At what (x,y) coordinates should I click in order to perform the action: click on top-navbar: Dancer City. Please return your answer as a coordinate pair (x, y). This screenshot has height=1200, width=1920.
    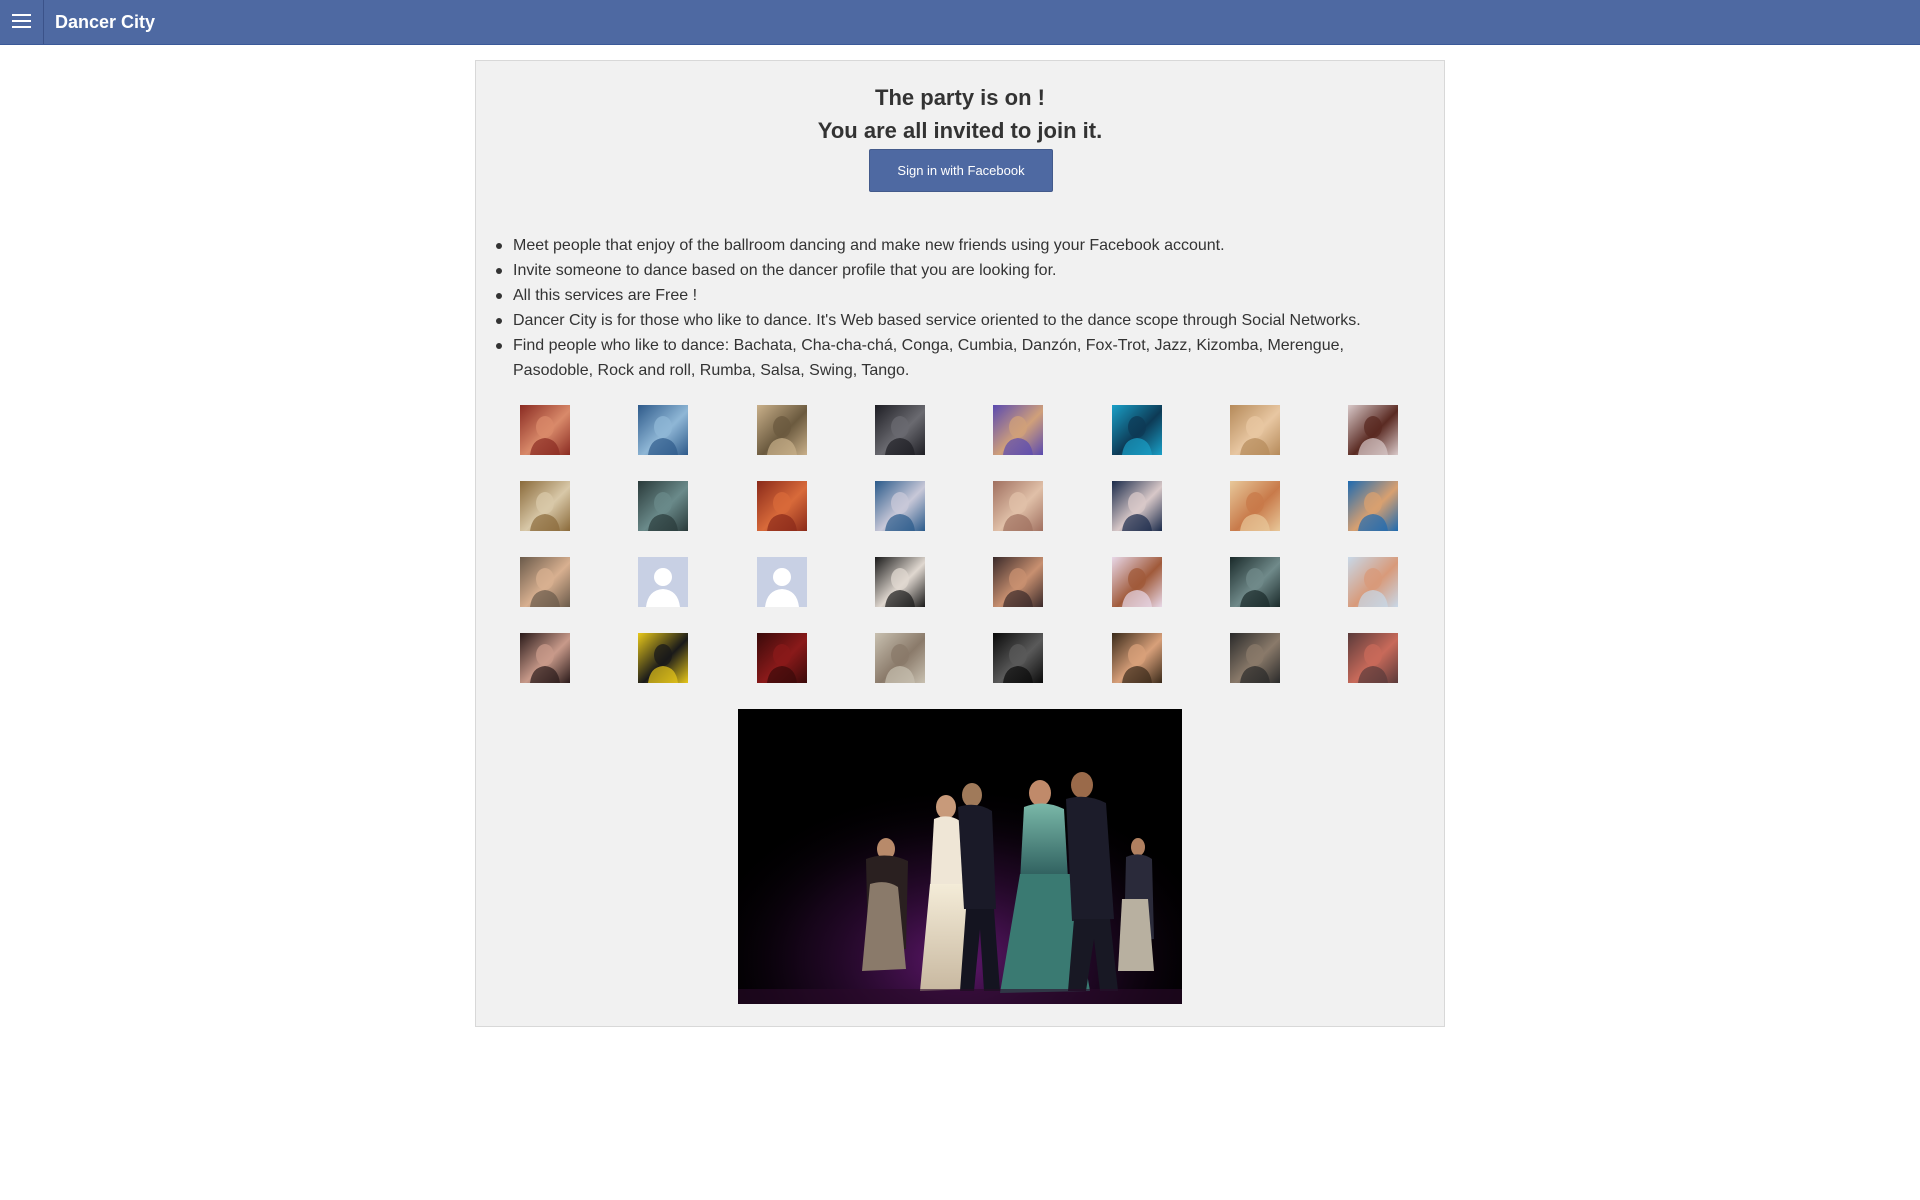
    Looking at the image, I should click on (960, 22).